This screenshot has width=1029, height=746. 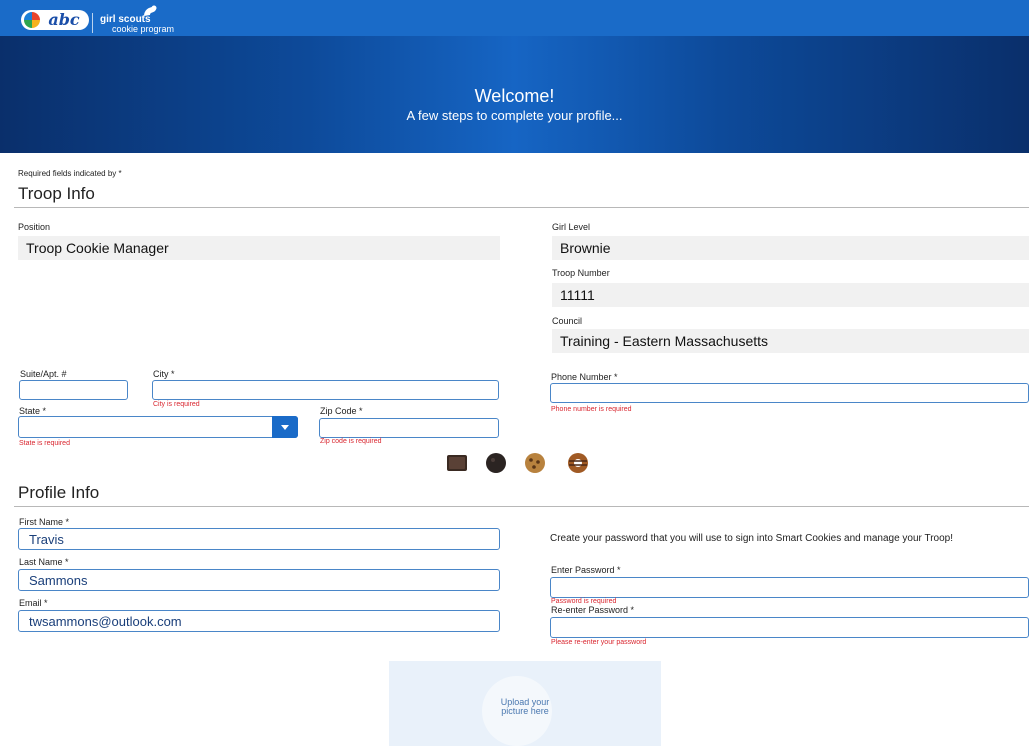 I want to click on caramel-ring-cookie-icon, so click(x=578, y=463).